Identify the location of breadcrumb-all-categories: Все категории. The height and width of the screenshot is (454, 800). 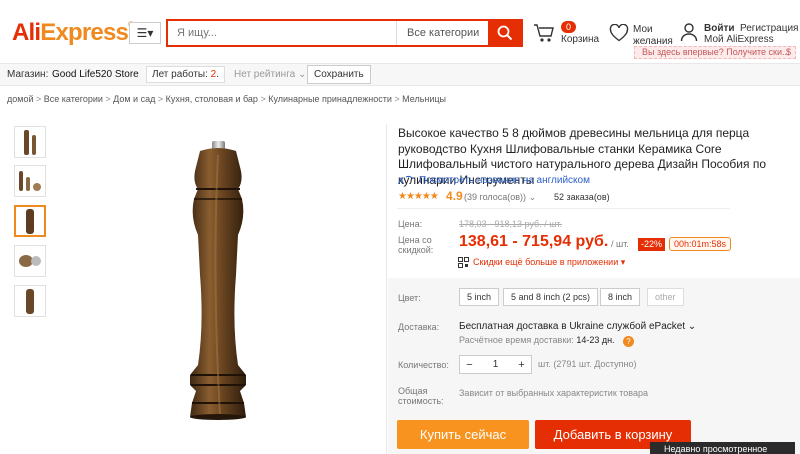
(73, 99).